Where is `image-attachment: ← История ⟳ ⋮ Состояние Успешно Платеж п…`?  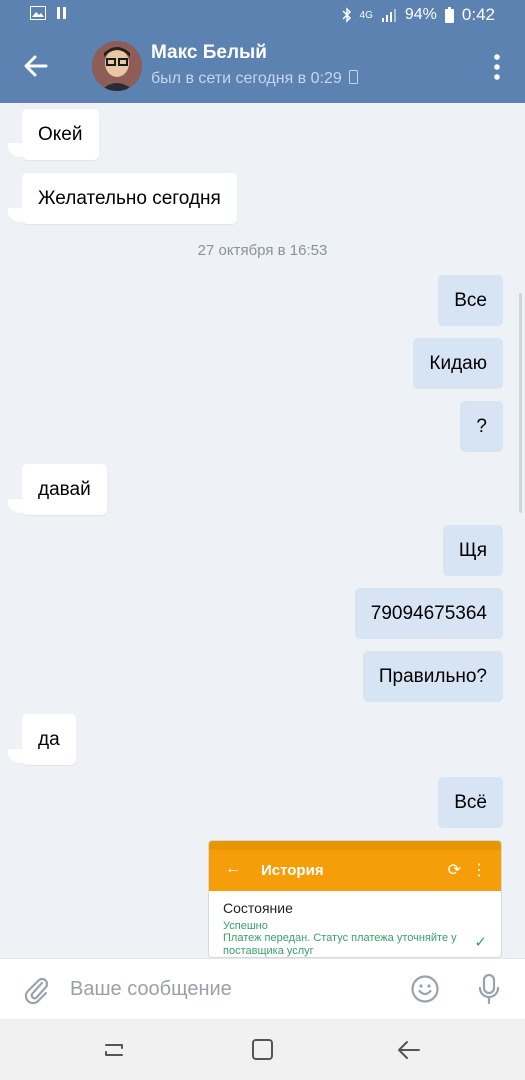 image-attachment: ← История ⟳ ⋮ Состояние Успешно Платеж п… is located at coordinates (355, 899).